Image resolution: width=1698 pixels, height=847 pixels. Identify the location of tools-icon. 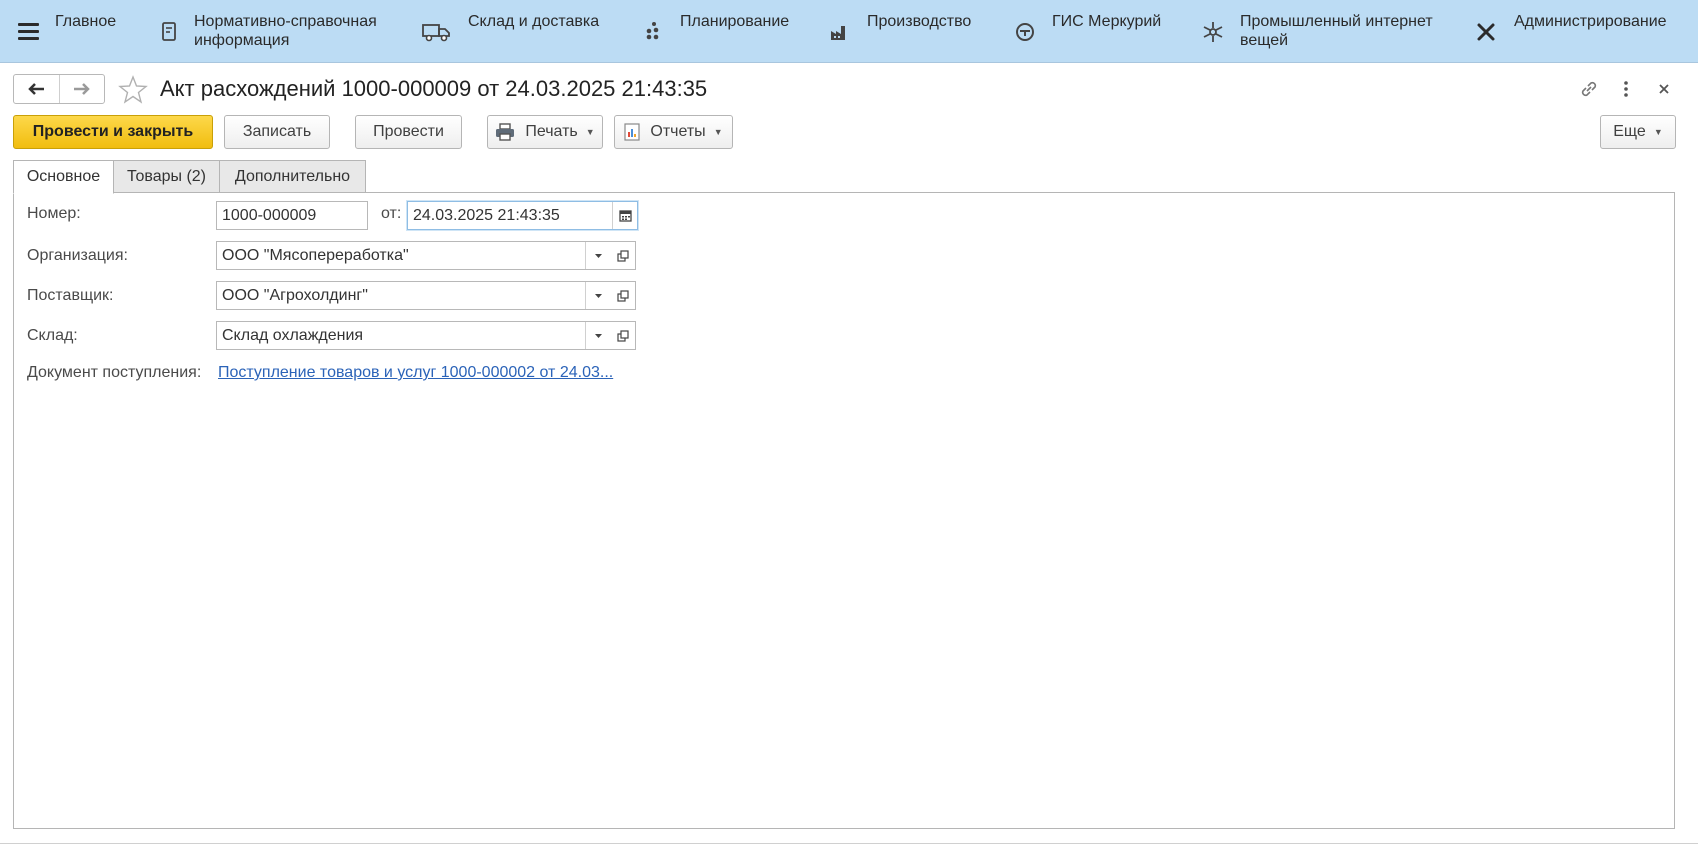
(1486, 32).